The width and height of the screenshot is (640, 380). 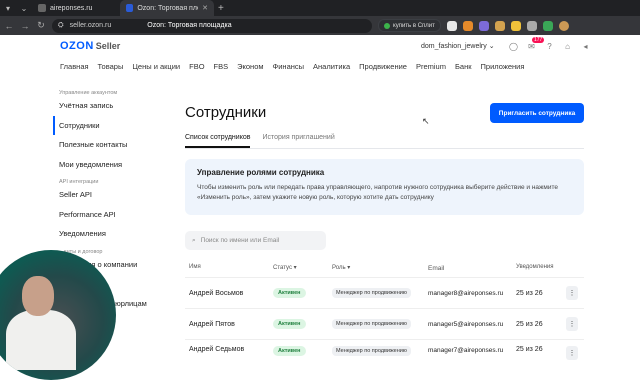 What do you see at coordinates (74, 66) in the screenshot?
I see `menu-item-home: Главная` at bounding box center [74, 66].